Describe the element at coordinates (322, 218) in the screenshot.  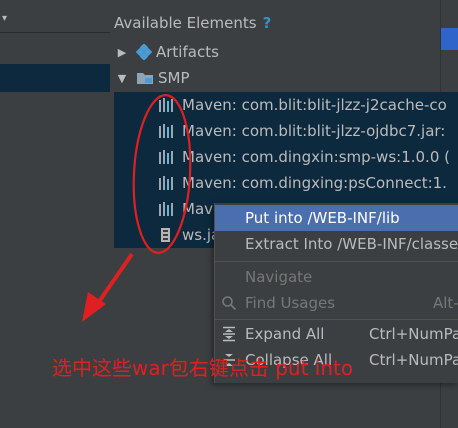
I see `menu-item-label: Put into /WEB-INF/lib` at that location.